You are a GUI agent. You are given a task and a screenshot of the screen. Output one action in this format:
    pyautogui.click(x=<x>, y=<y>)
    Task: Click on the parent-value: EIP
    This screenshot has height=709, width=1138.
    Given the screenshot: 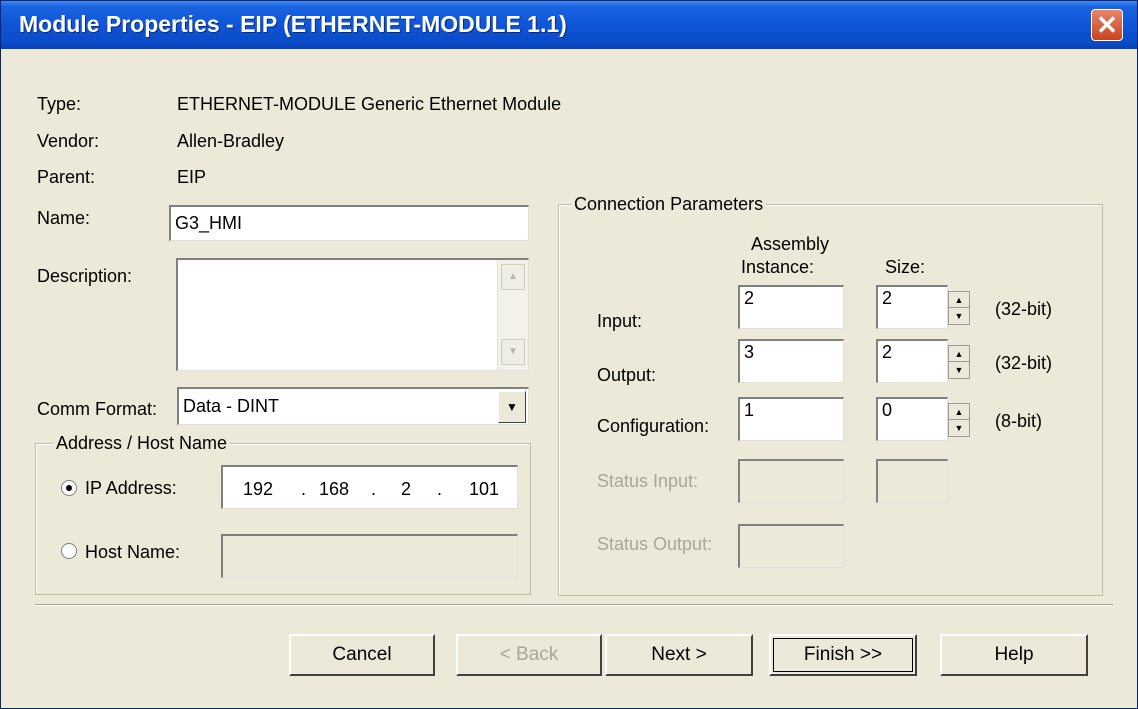 What is the action you would take?
    pyautogui.click(x=192, y=177)
    